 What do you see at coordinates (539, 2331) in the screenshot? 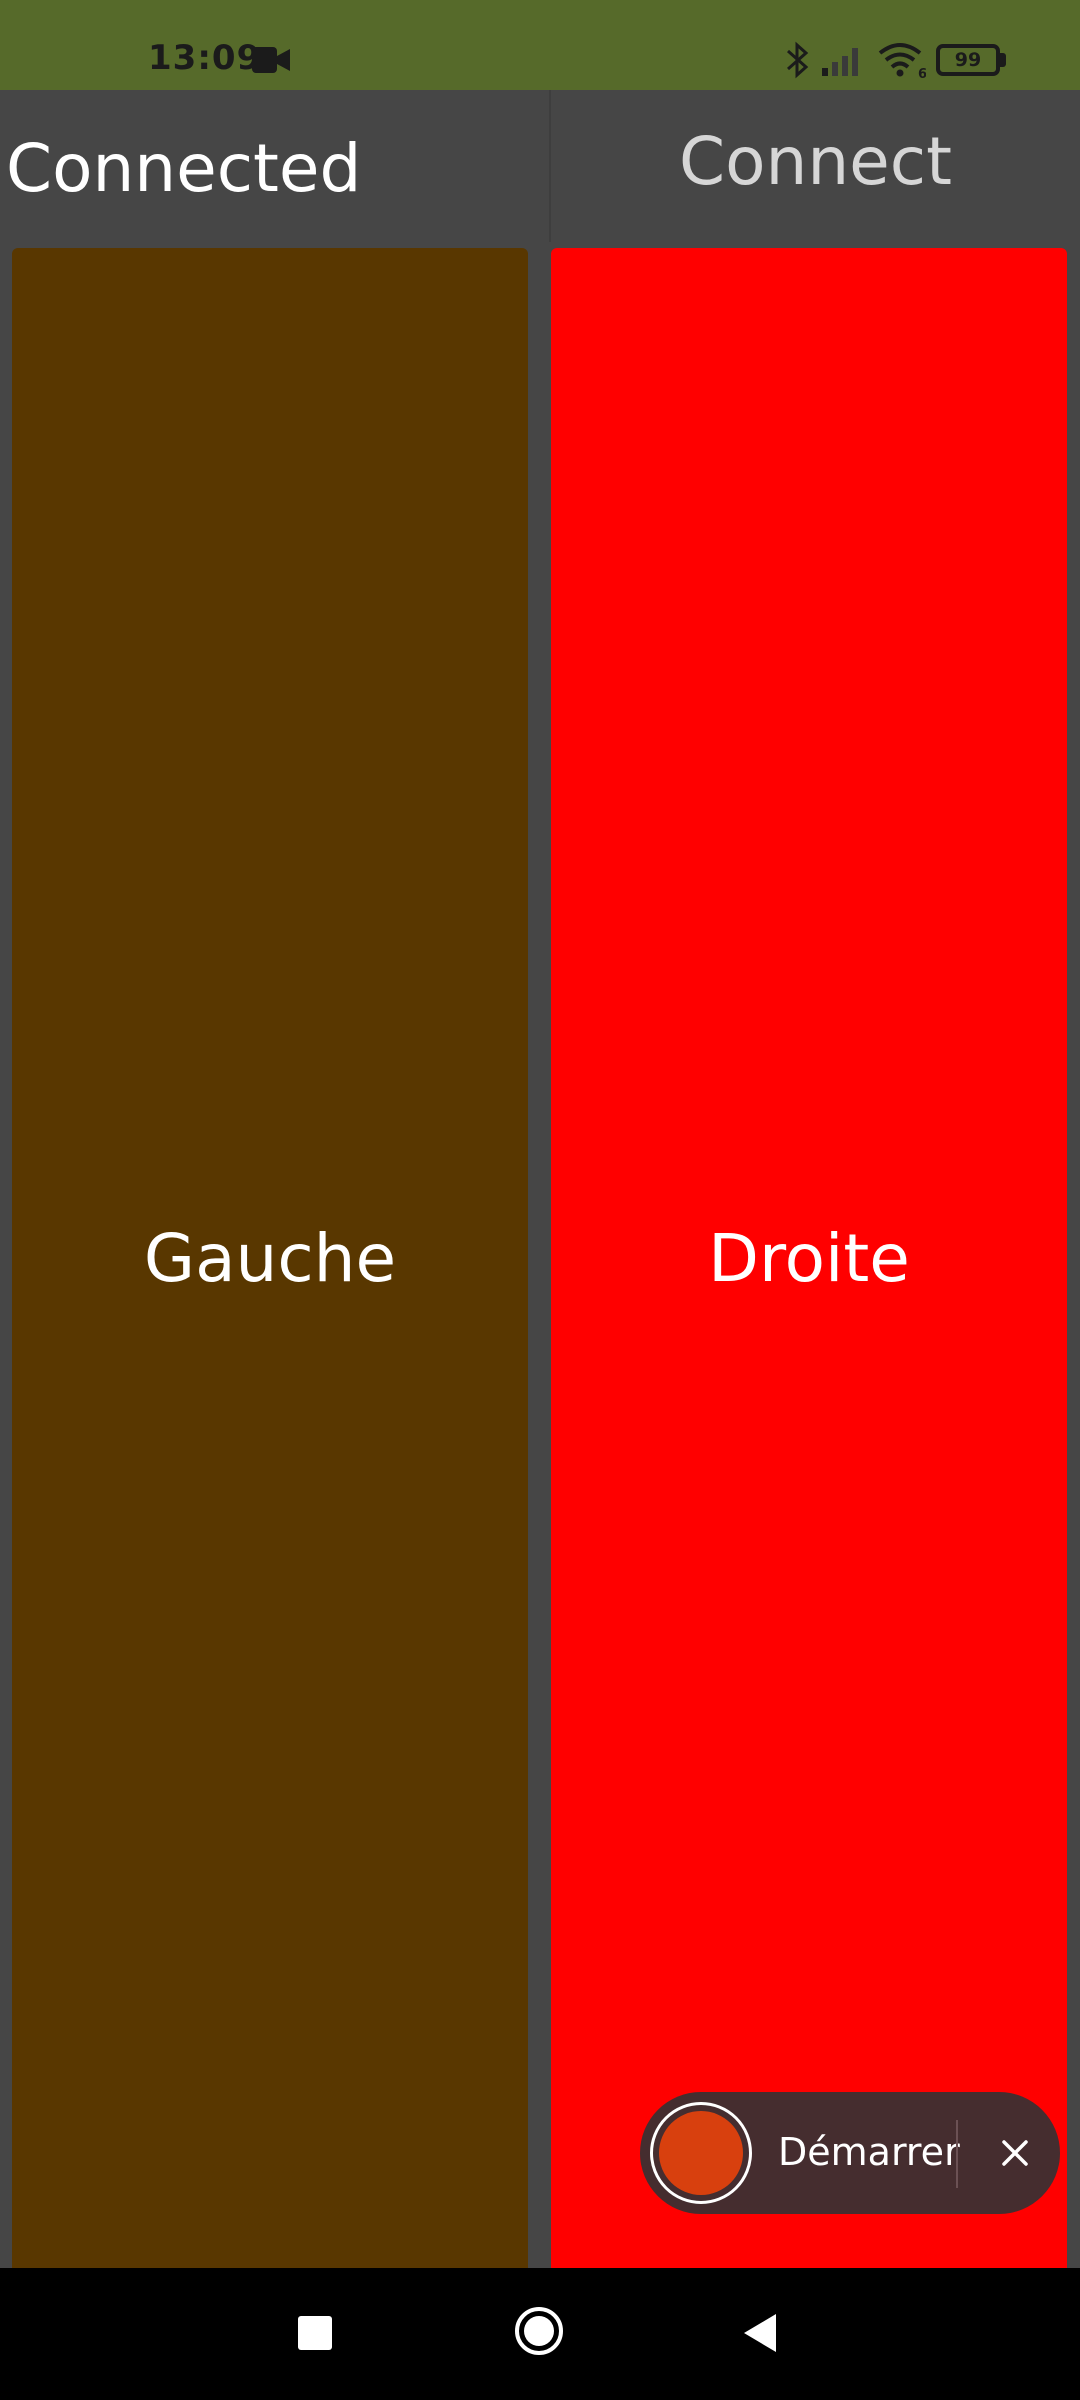
I see `home-icon` at bounding box center [539, 2331].